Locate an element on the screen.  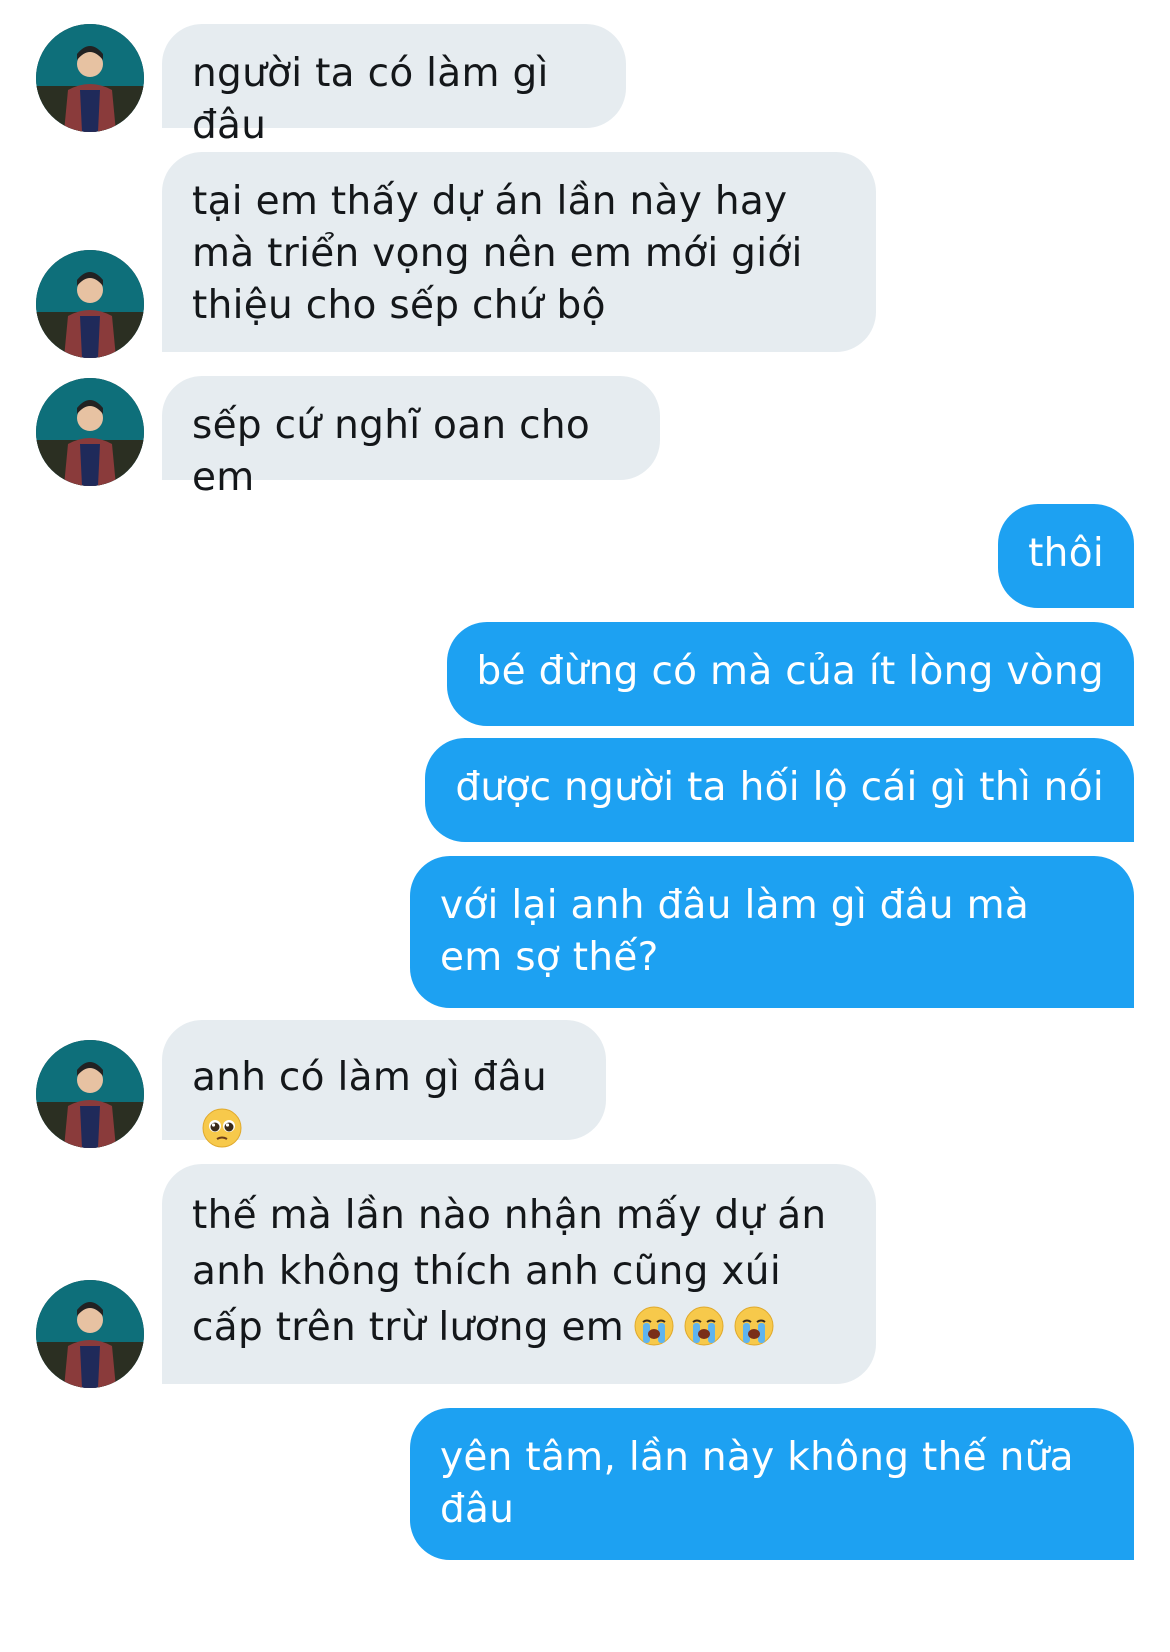
incoming-message-bubble: anh có làm gì đâu is located at coordinates (384, 1084).